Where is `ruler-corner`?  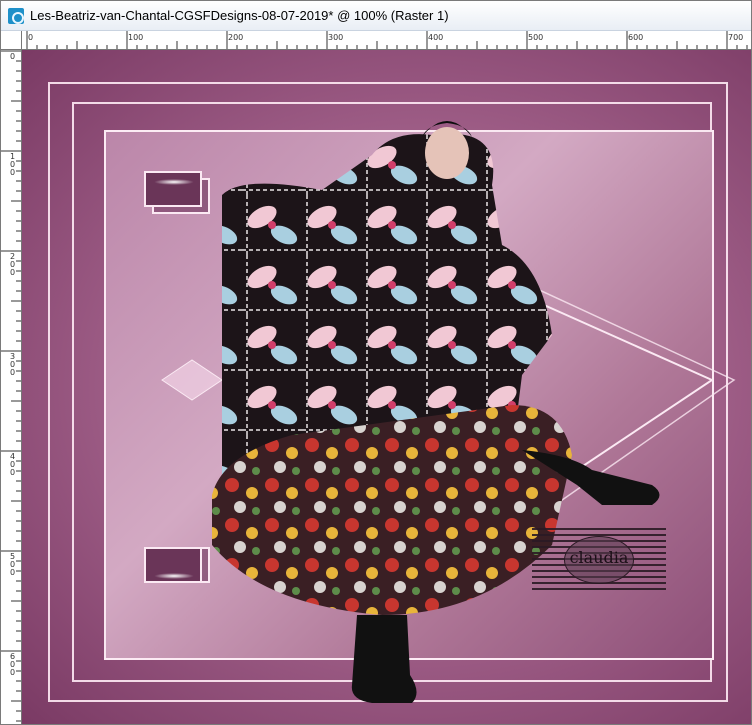 ruler-corner is located at coordinates (11, 40).